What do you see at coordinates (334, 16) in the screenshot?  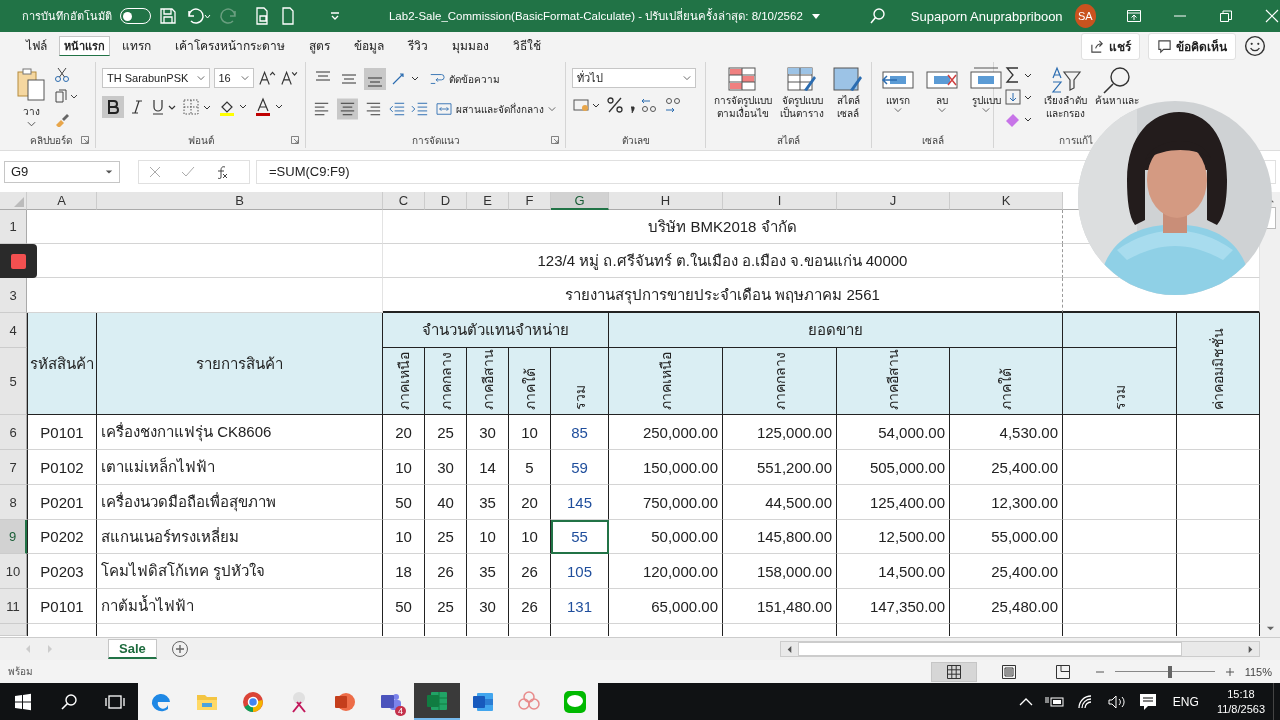 I see `customize-caret-icon` at bounding box center [334, 16].